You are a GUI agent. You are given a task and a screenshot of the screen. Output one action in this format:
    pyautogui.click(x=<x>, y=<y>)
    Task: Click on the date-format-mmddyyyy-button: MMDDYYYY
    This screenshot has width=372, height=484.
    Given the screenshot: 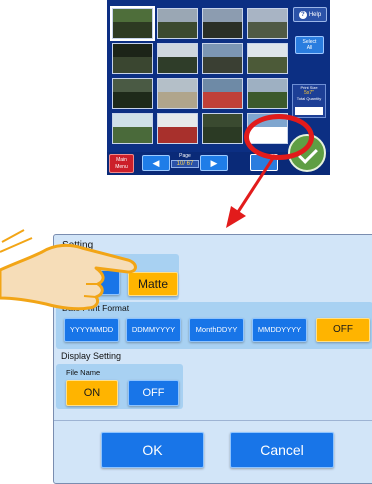 What is the action you would take?
    pyautogui.click(x=279, y=330)
    